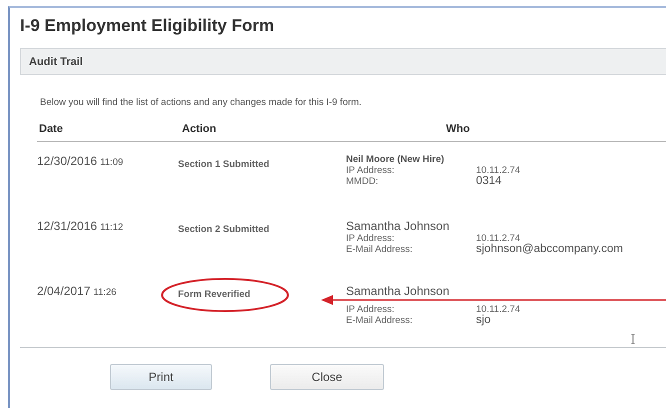  I want to click on detail-value: sjo, so click(483, 320).